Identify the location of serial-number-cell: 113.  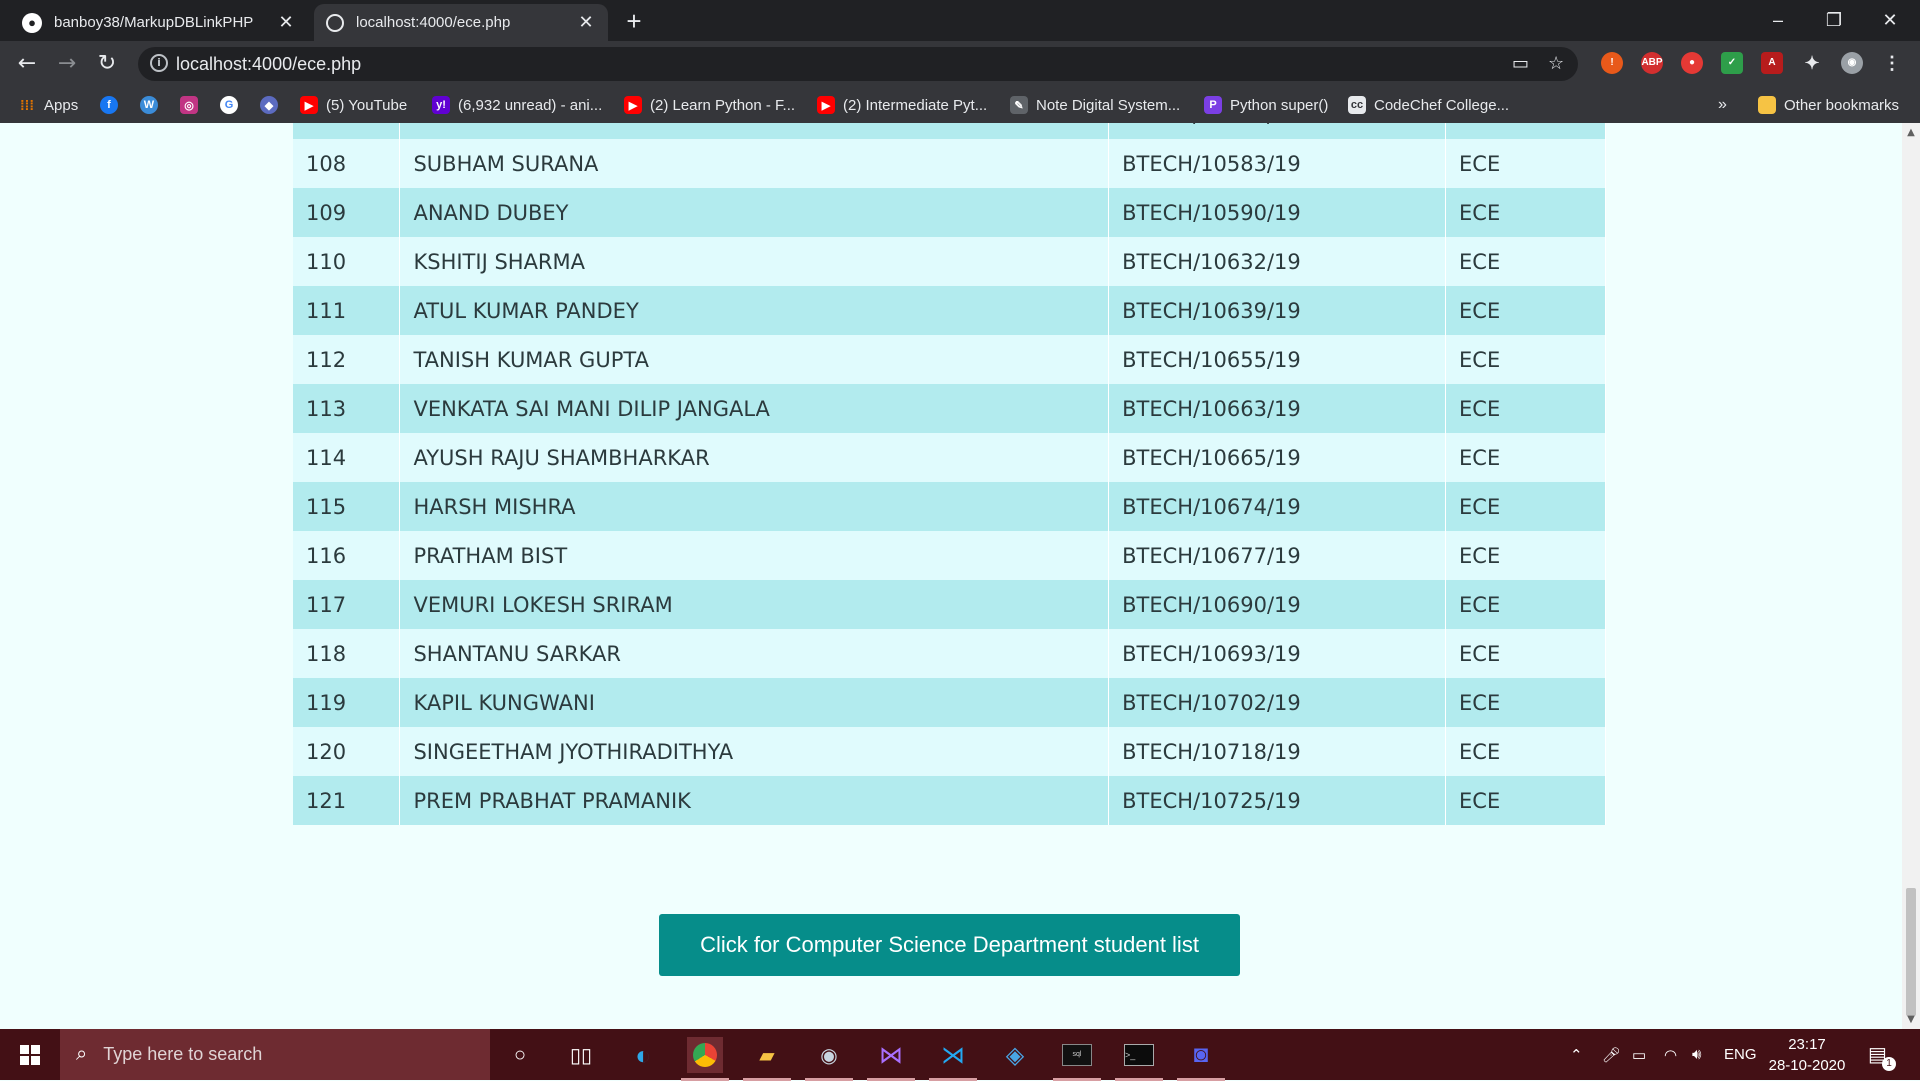
(347, 408).